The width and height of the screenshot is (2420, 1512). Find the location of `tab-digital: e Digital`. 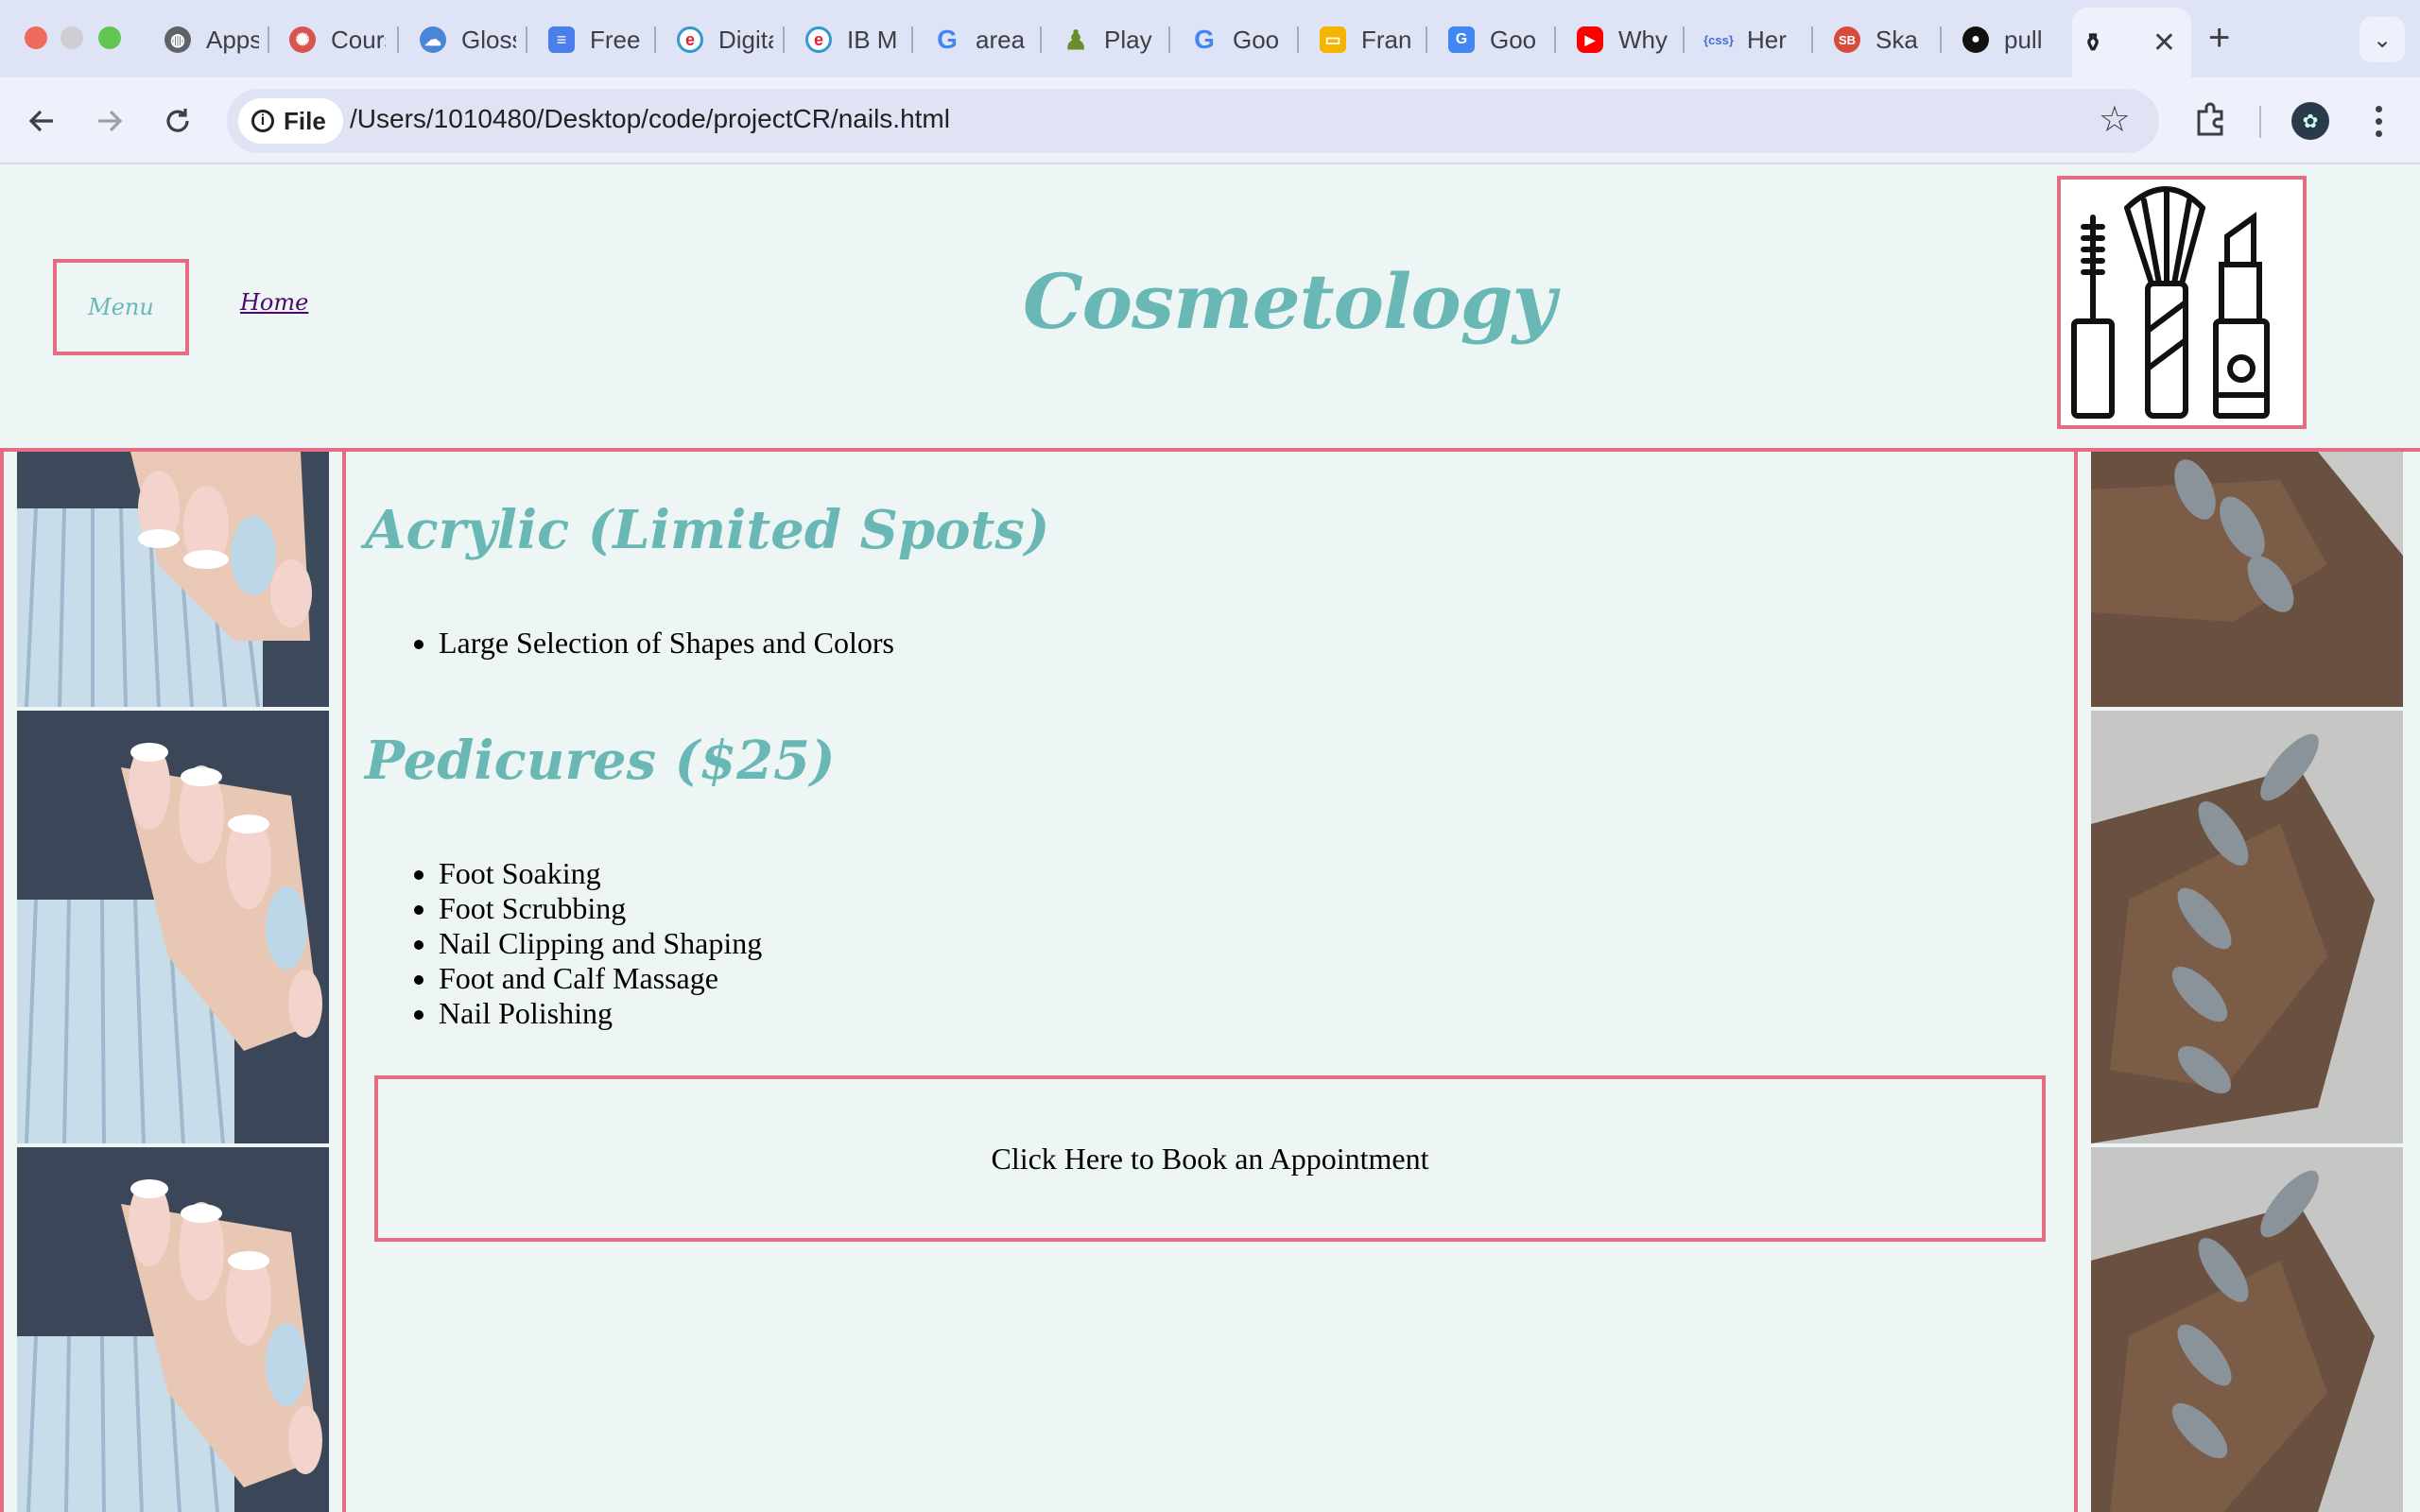

tab-digital: e Digital is located at coordinates (721, 39).